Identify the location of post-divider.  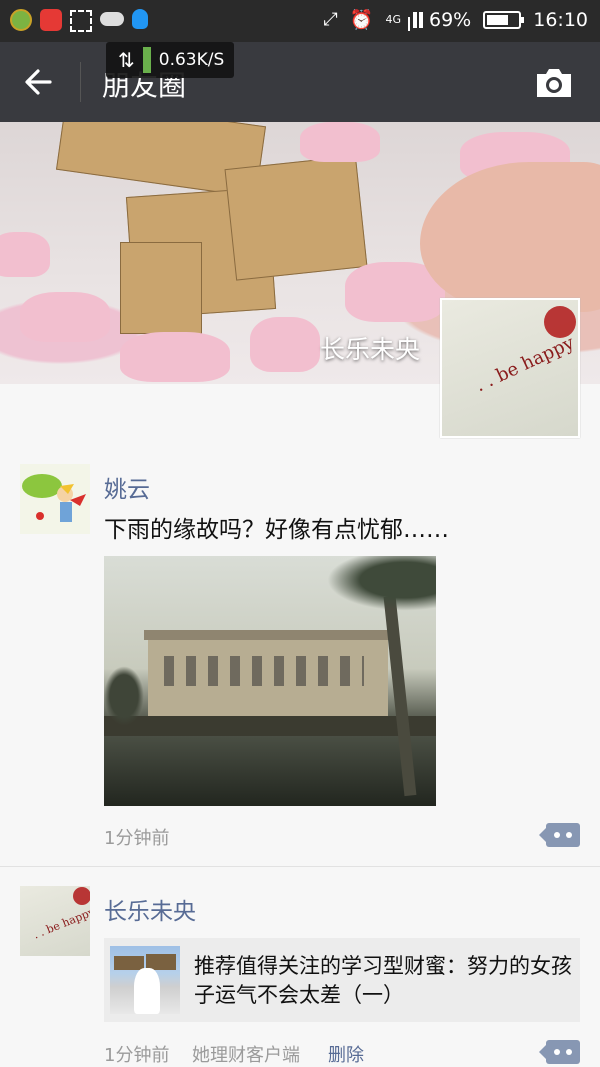
(300, 866).